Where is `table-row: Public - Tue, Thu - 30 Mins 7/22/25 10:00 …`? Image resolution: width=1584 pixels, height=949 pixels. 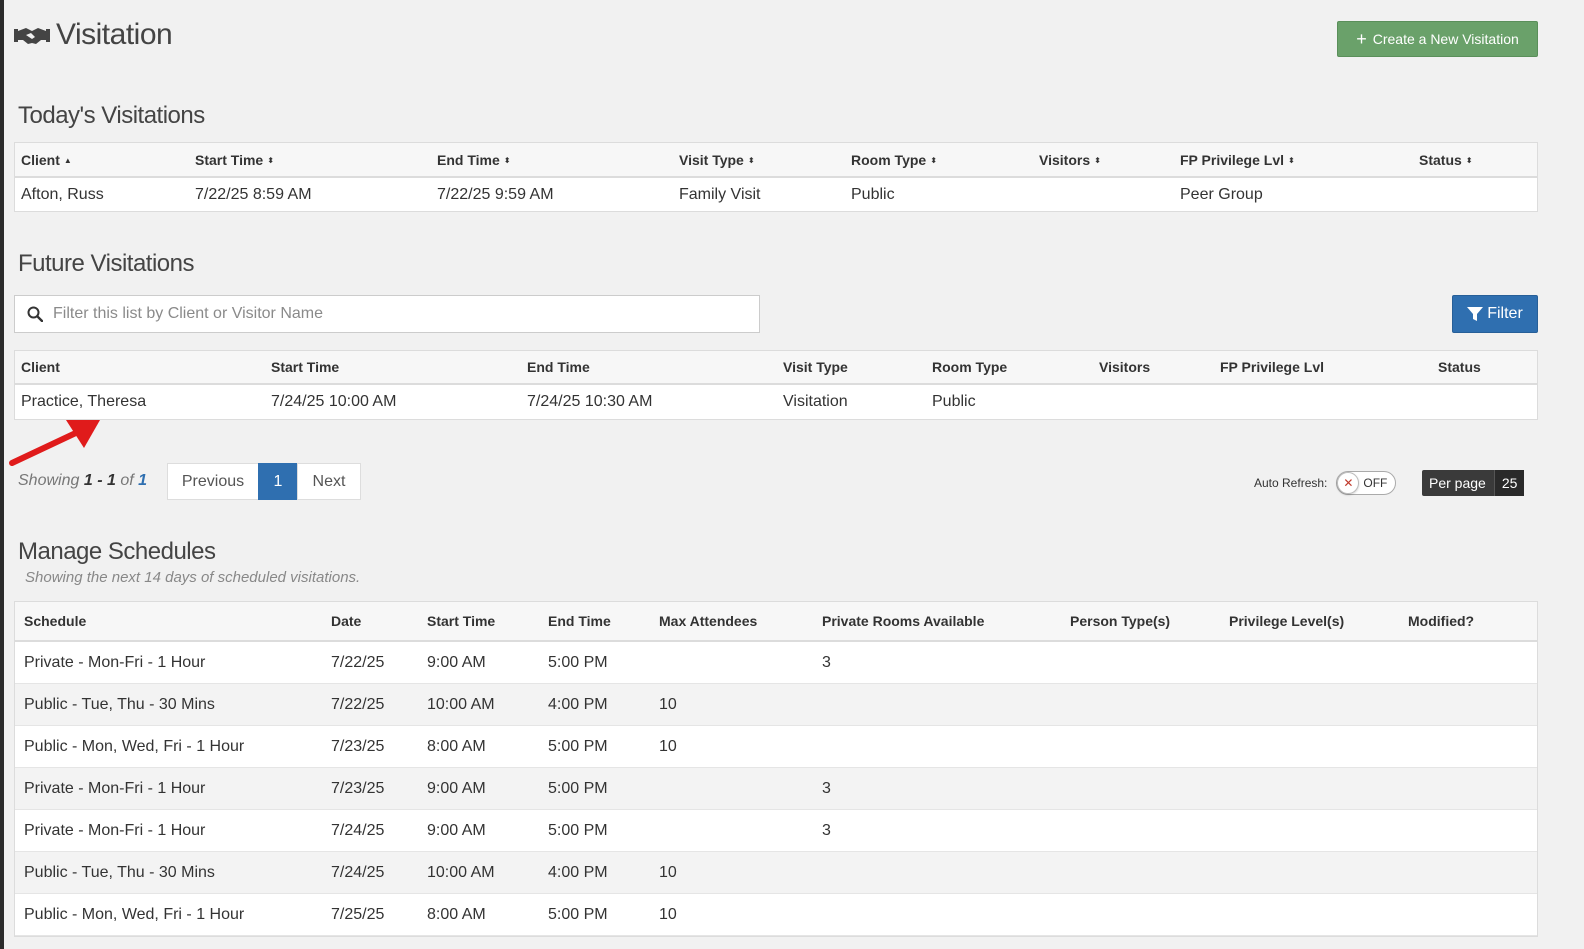
table-row: Public - Tue, Thu - 30 Mins 7/22/25 10:00 … is located at coordinates (776, 705).